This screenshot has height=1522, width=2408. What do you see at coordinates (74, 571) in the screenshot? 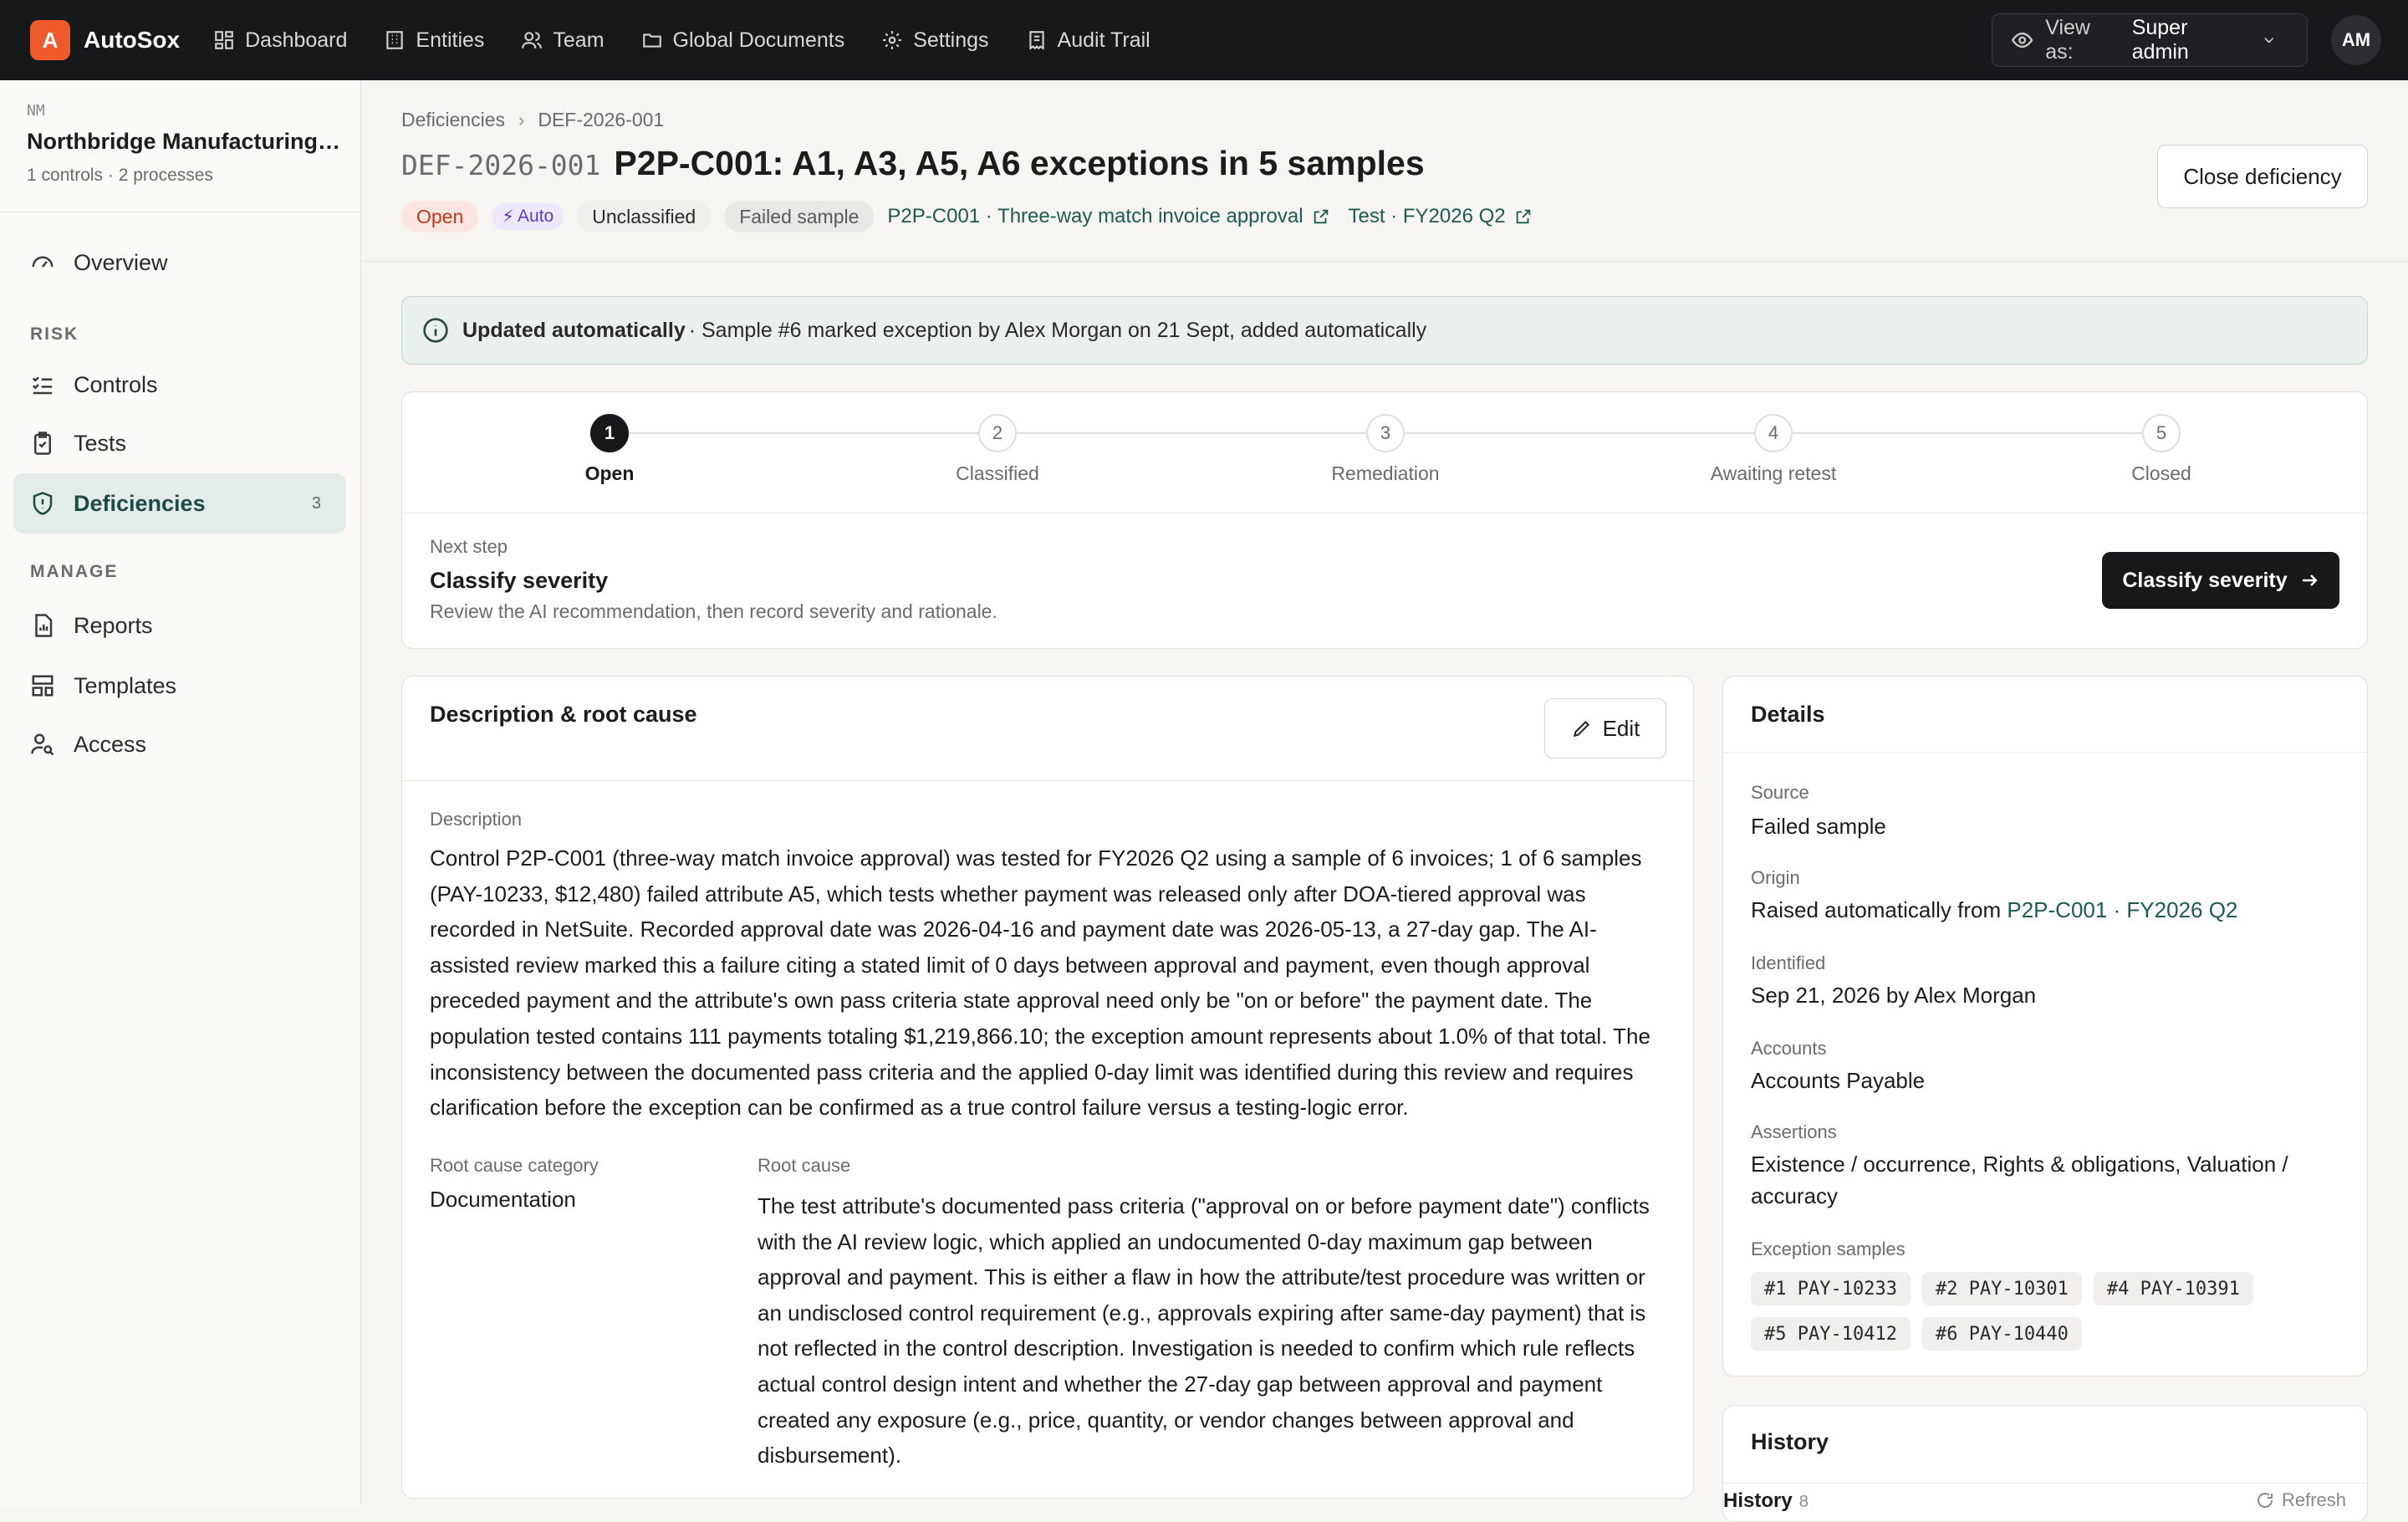
I see `sidebar-section-manage: MANAGE` at bounding box center [74, 571].